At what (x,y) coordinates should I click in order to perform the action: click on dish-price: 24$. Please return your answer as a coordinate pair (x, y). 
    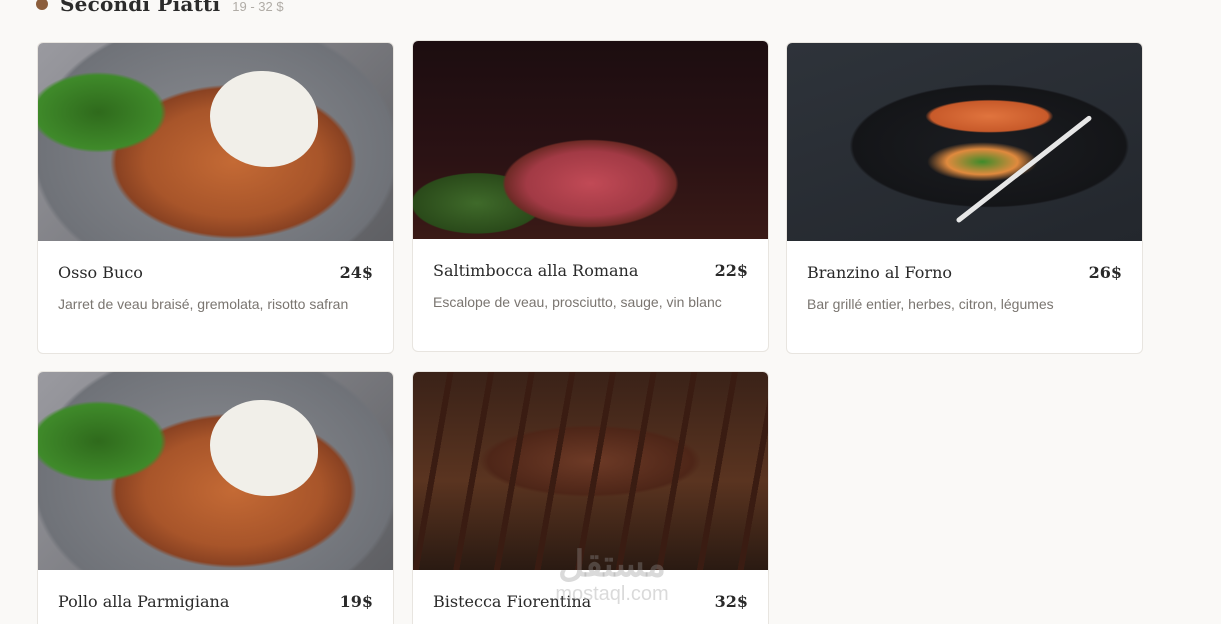
    Looking at the image, I should click on (356, 272).